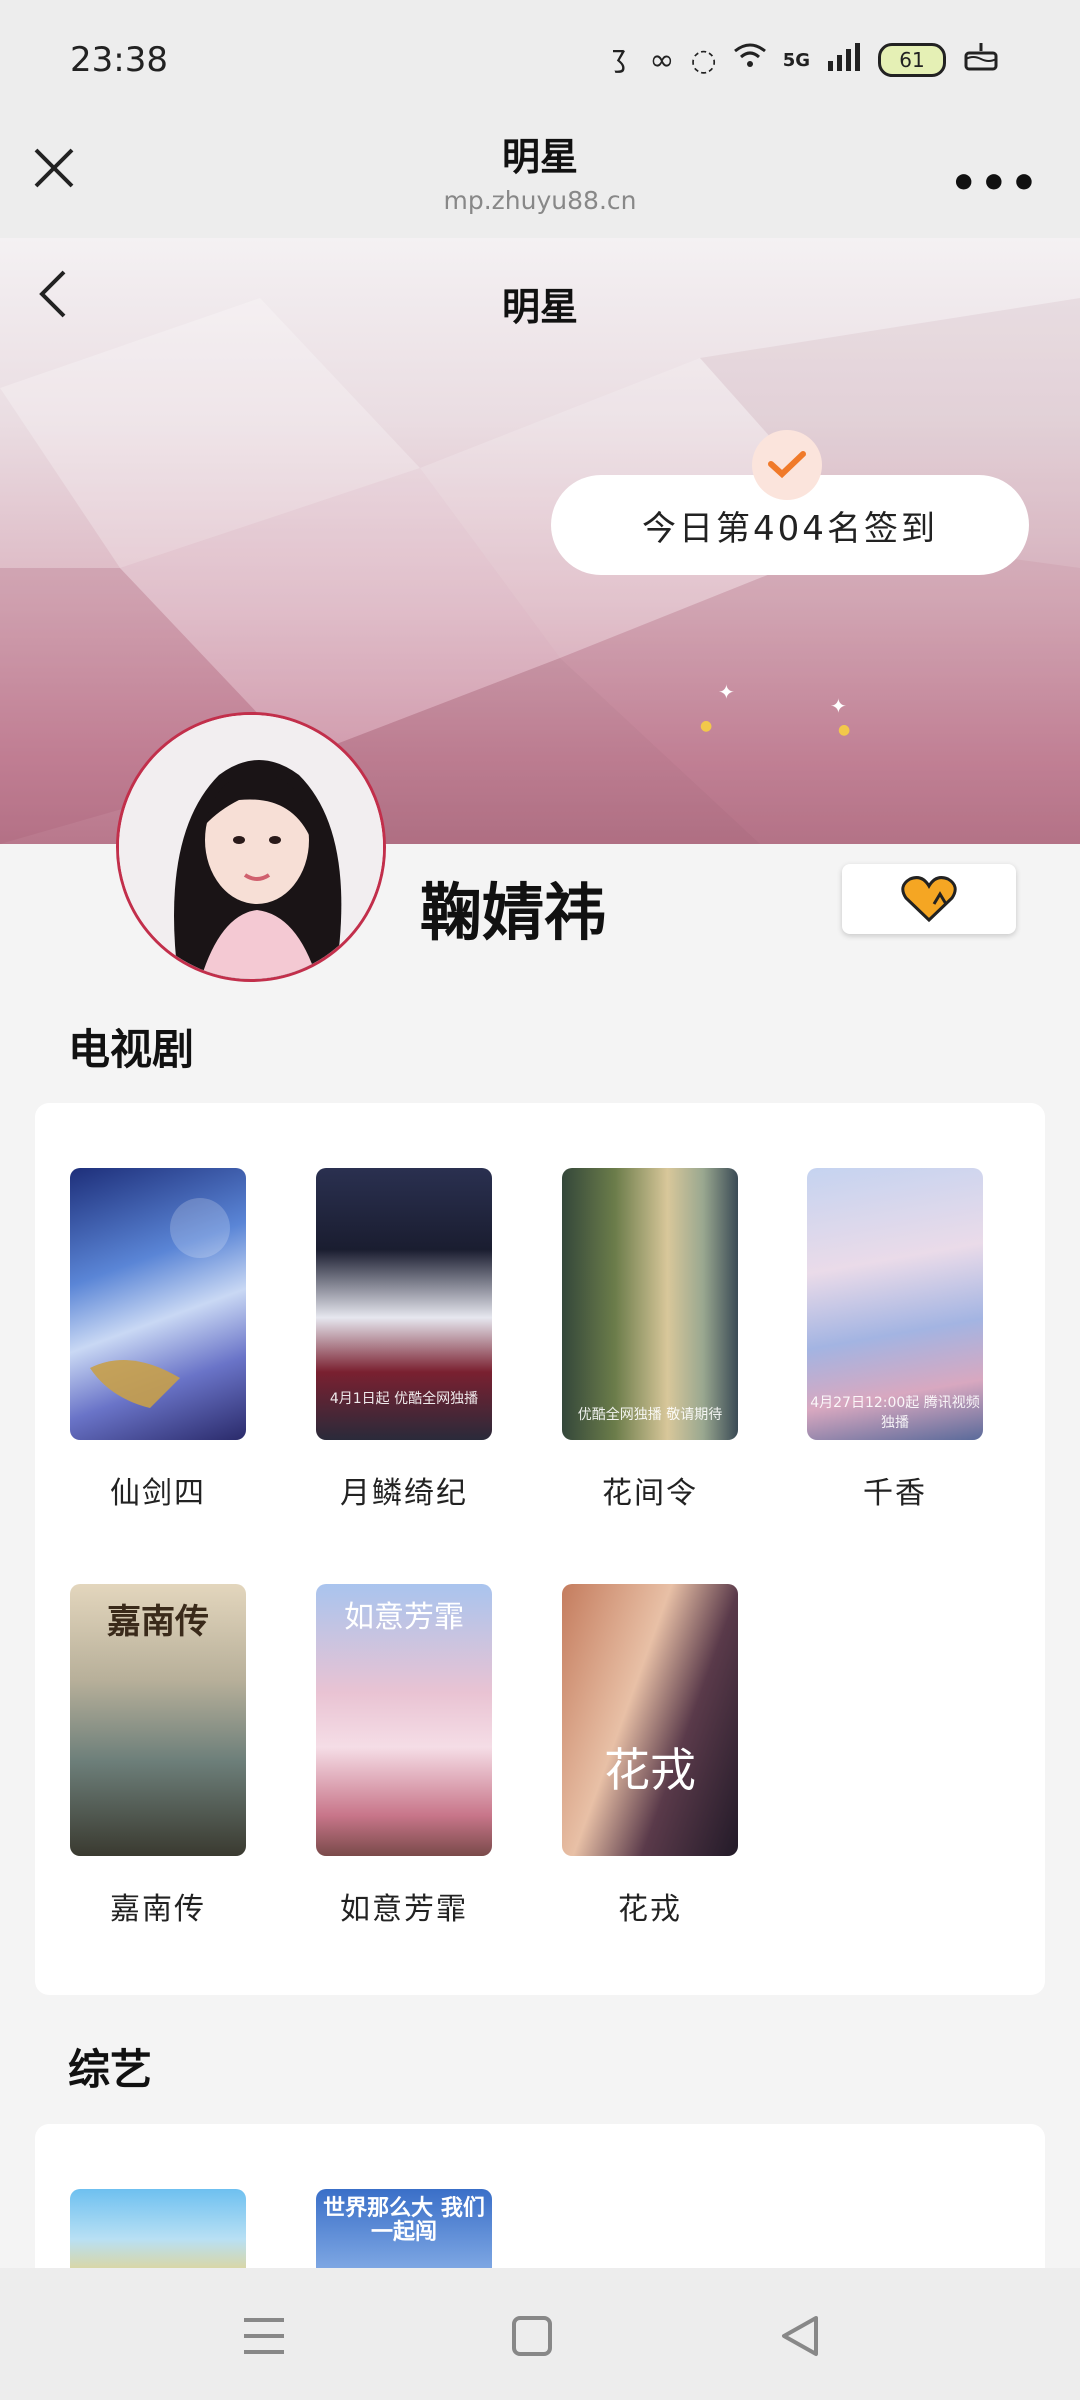 The image size is (1080, 2400). Describe the element at coordinates (158, 1909) in the screenshot. I see `poster-label: 嘉南传` at that location.